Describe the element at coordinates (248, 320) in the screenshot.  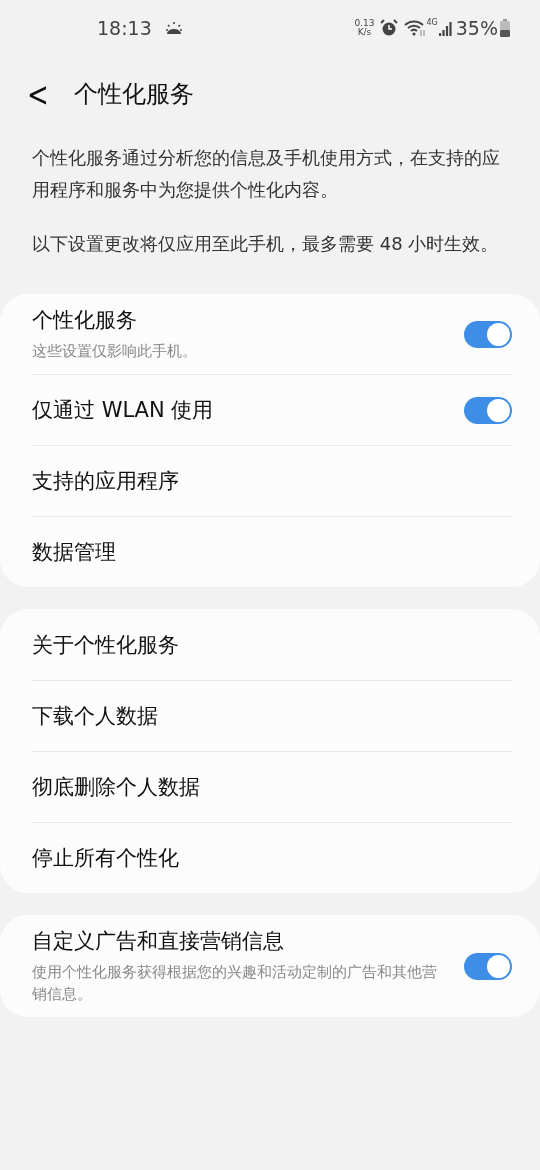
I see `setting-title: 个性化服务` at that location.